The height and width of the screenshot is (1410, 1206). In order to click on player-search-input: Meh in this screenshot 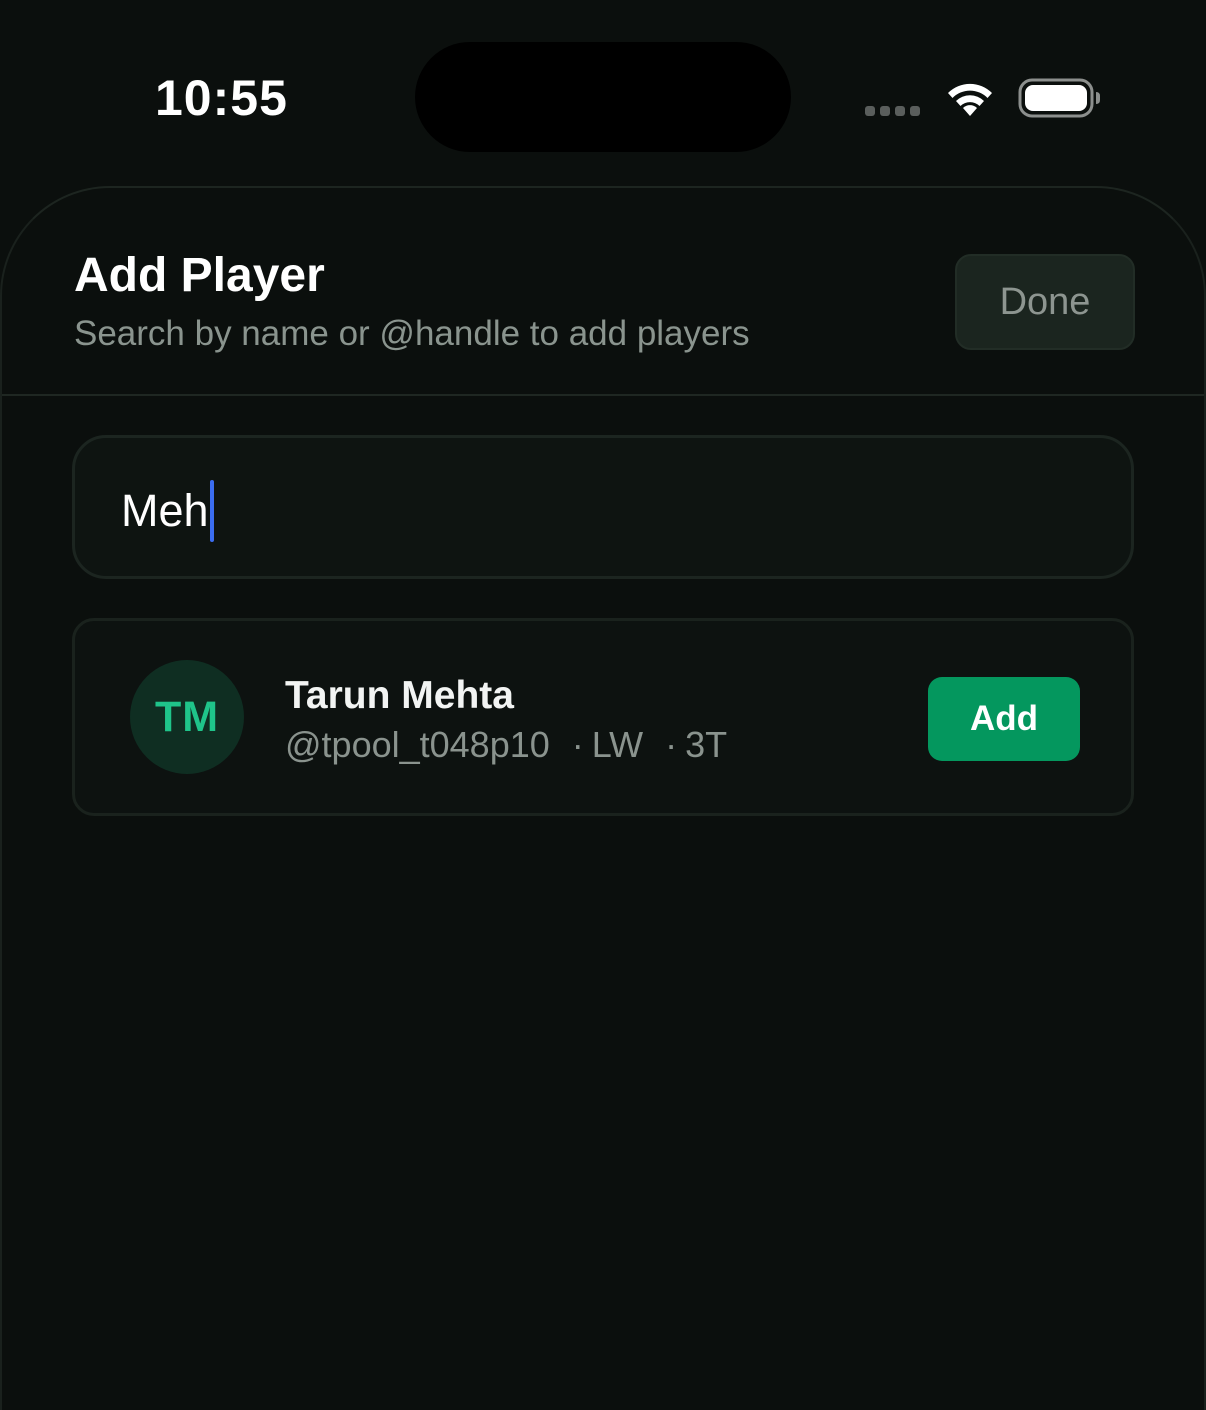, I will do `click(603, 507)`.